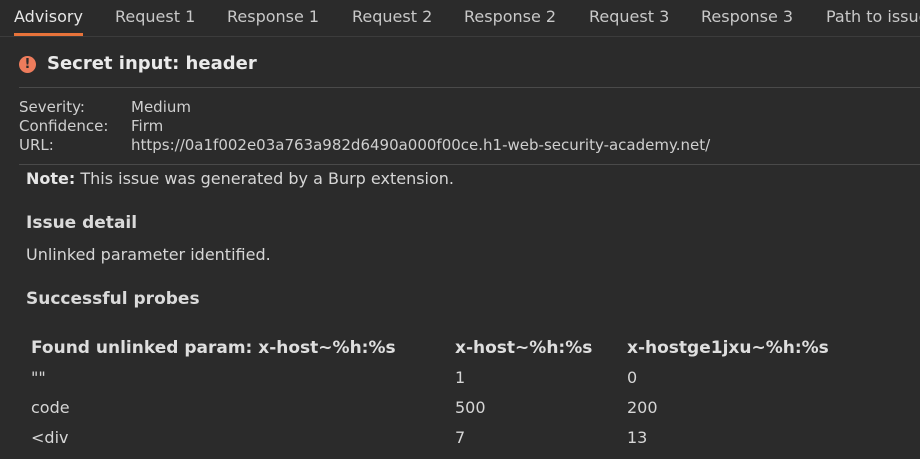 Image resolution: width=920 pixels, height=459 pixels. Describe the element at coordinates (747, 16) in the screenshot. I see `tab-response-3: Response 3` at that location.